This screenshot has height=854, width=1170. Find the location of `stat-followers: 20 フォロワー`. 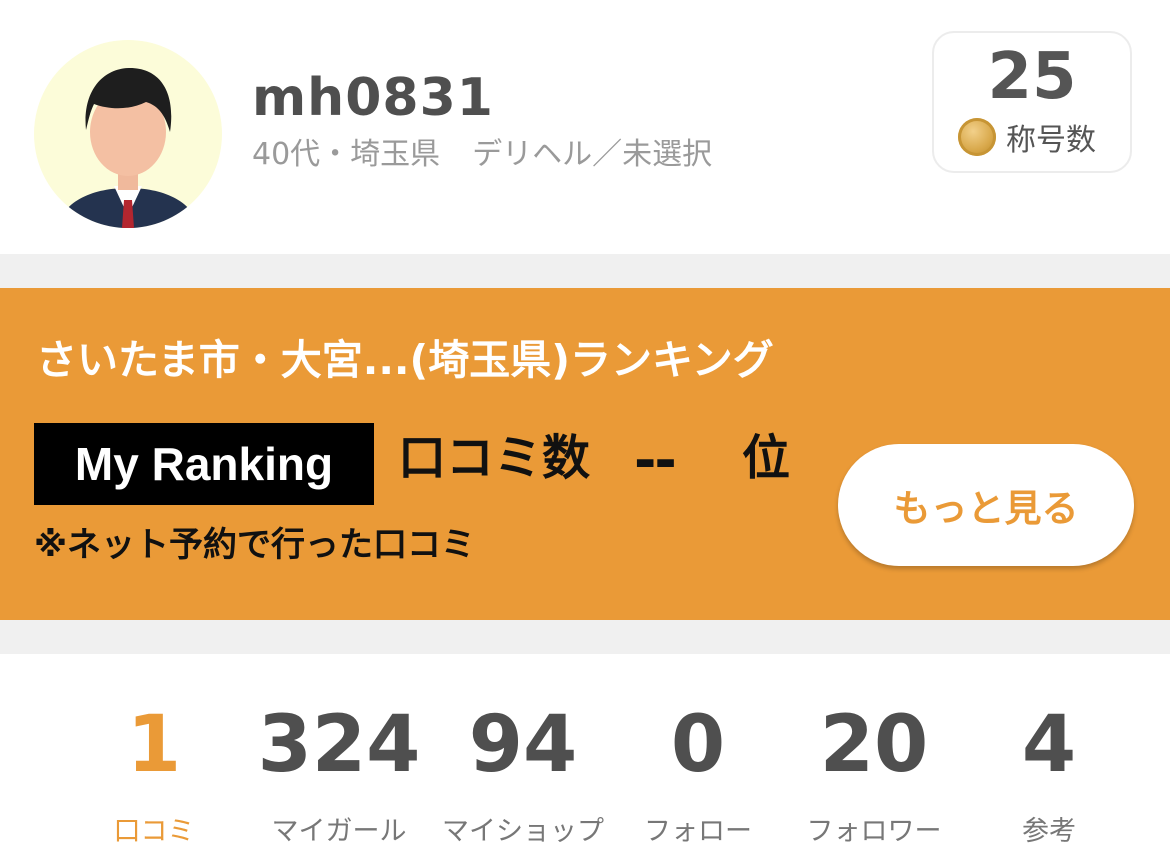

stat-followers: 20 フォロワー is located at coordinates (874, 775).